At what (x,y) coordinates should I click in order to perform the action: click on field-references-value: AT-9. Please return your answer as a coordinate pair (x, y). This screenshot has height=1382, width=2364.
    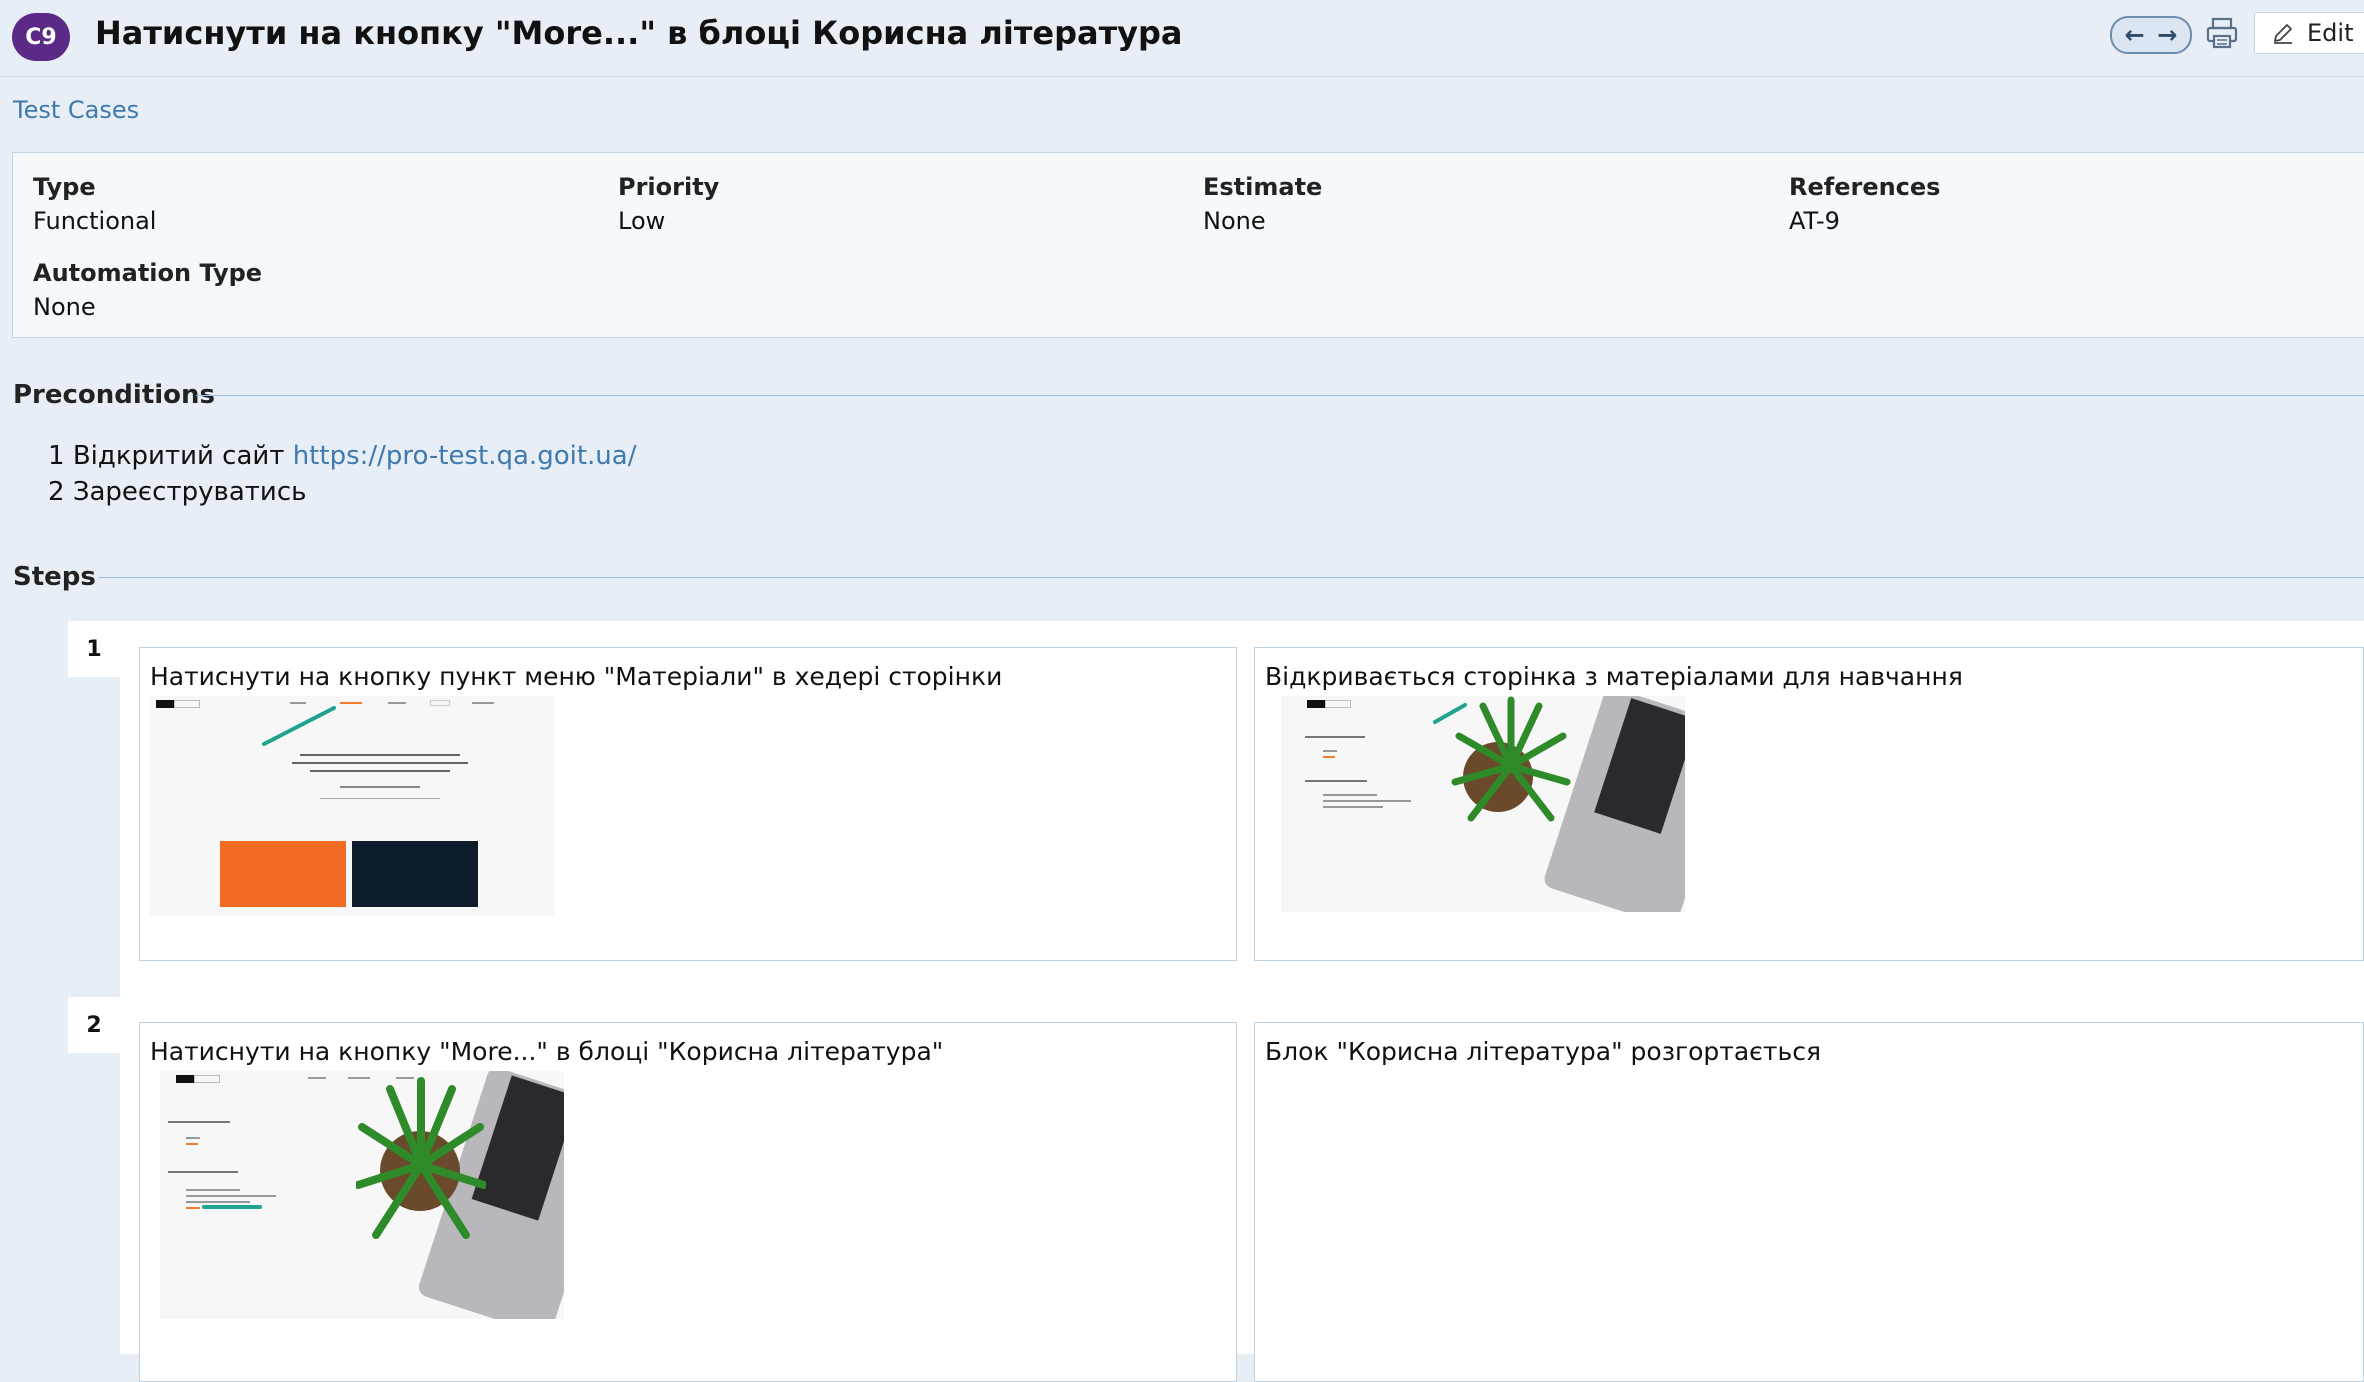
    Looking at the image, I should click on (1864, 221).